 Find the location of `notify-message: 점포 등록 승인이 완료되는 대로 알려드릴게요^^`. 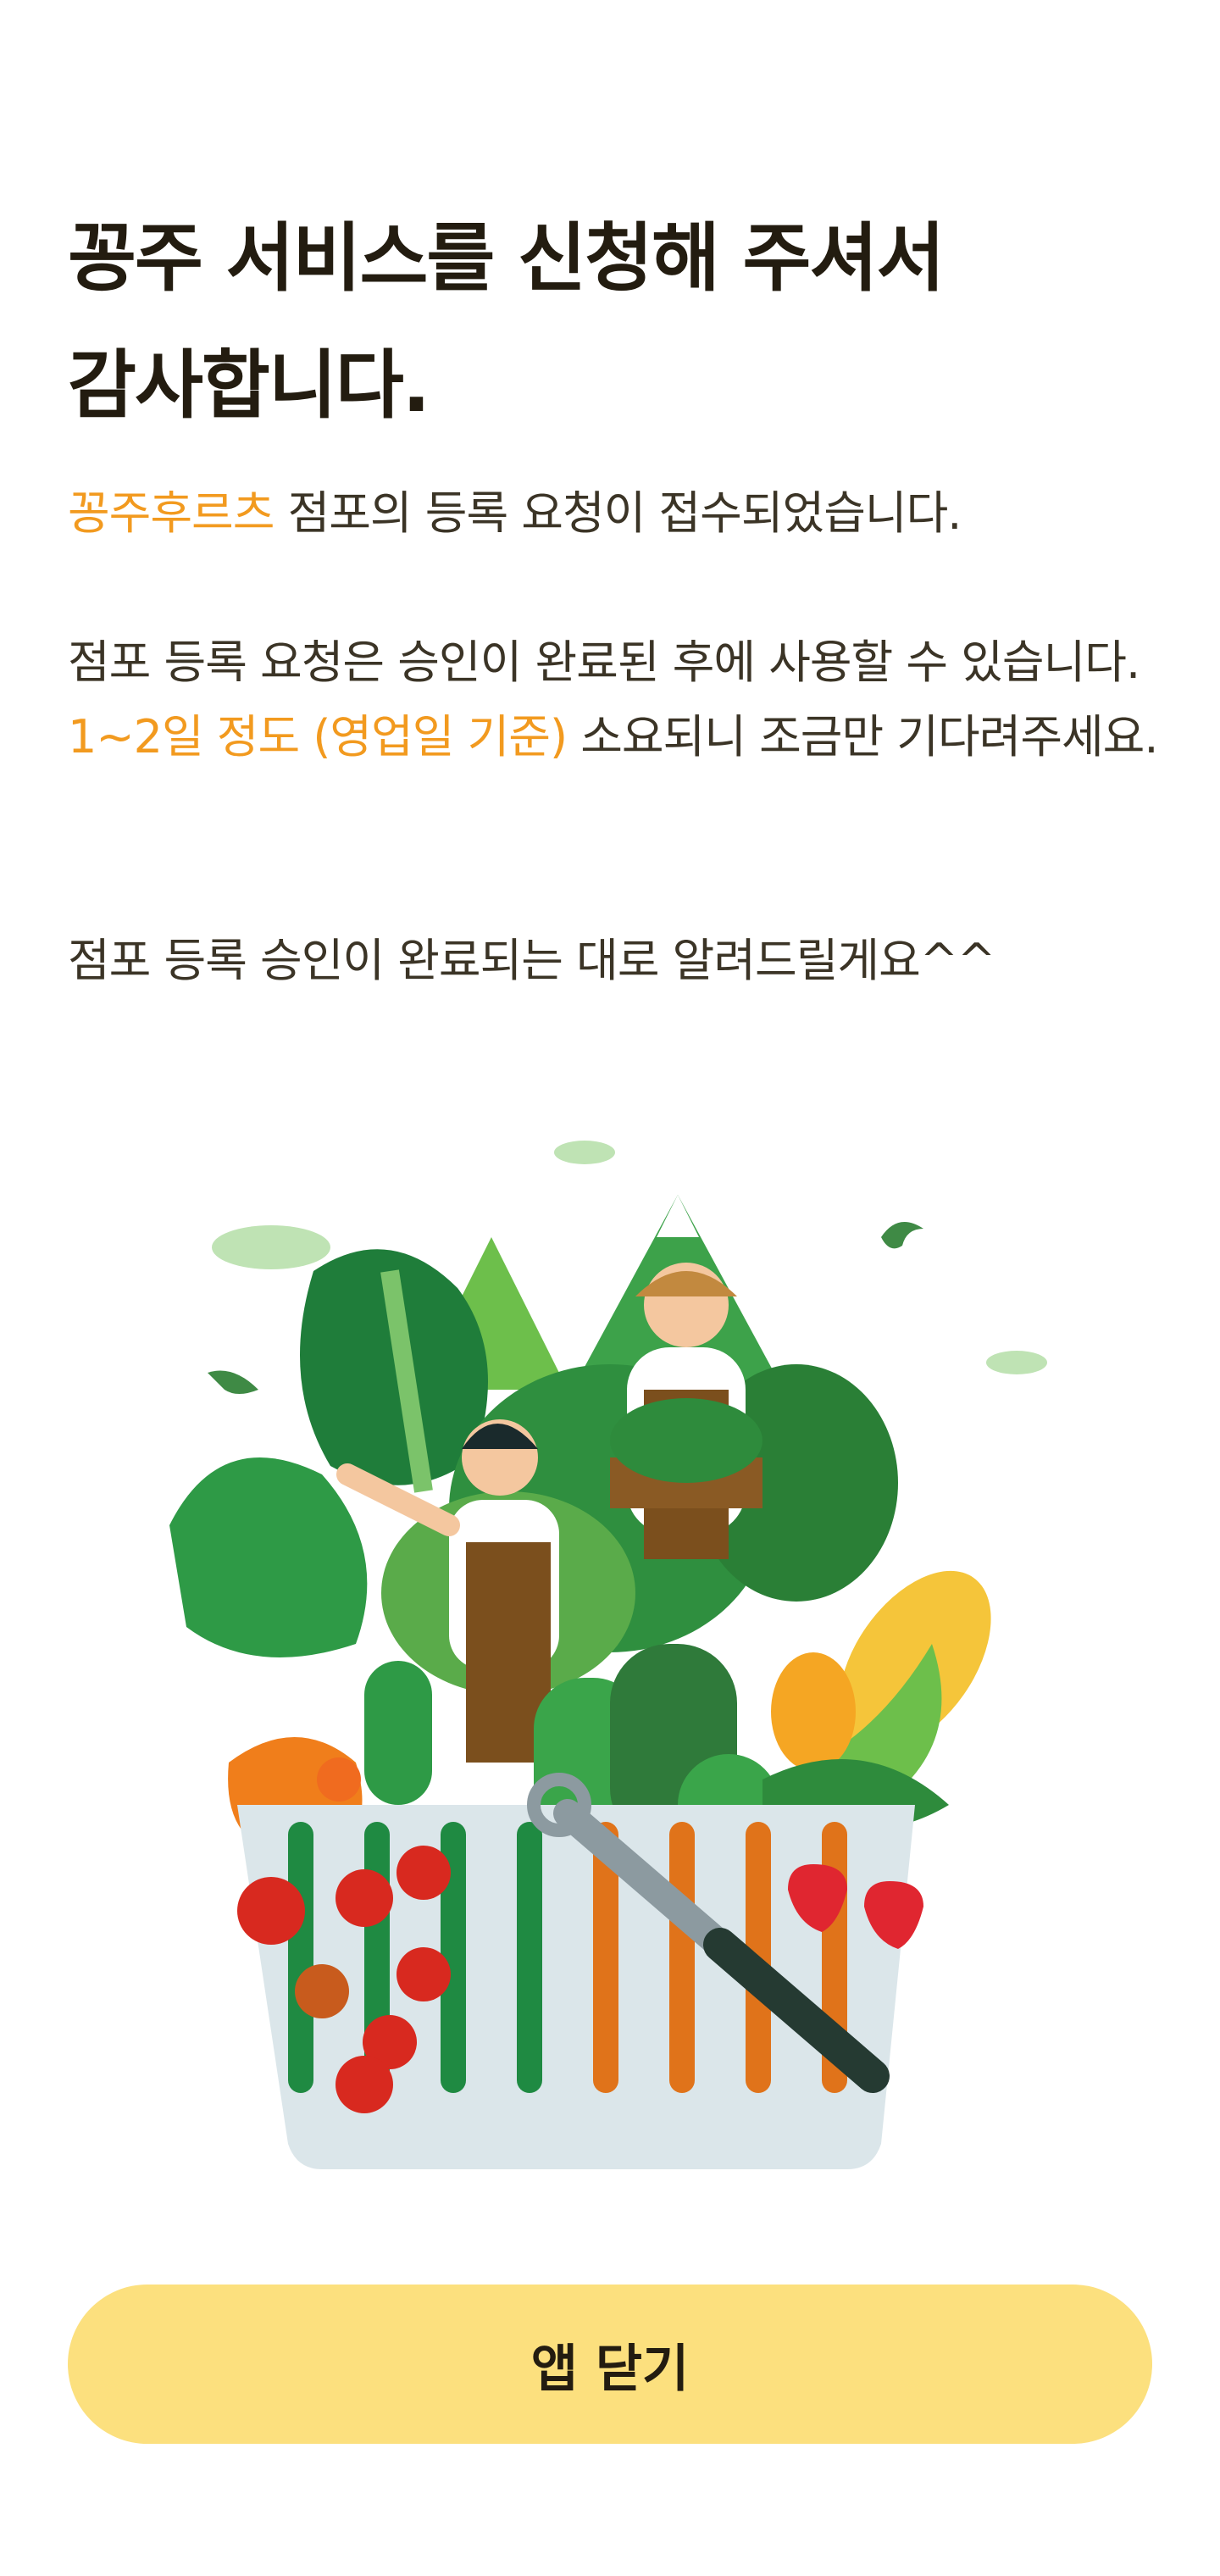

notify-message: 점포 등록 승인이 완료되는 대로 알려드릴게요^^ is located at coordinates (531, 960).